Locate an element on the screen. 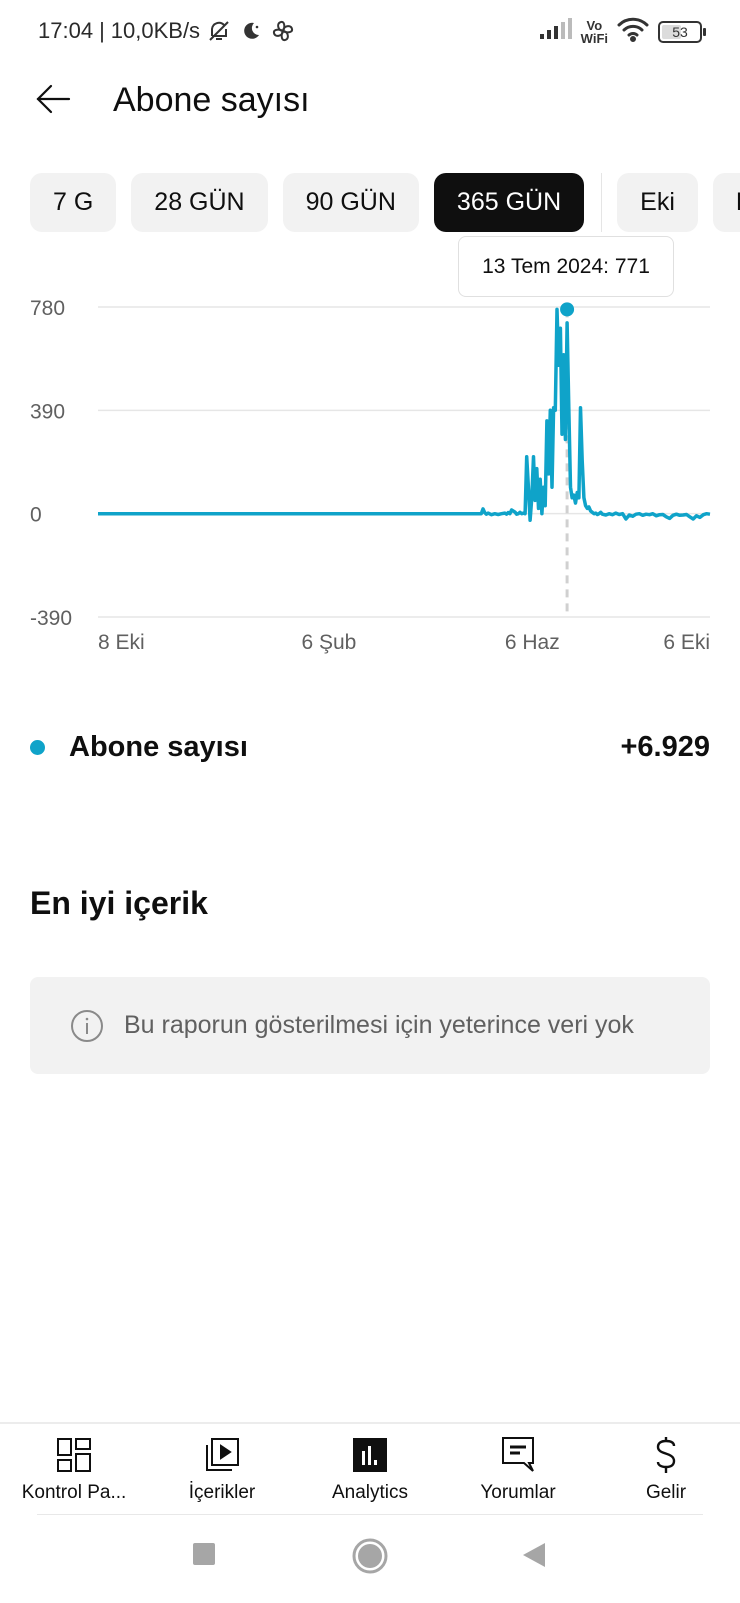 Image resolution: width=740 pixels, height=1603 pixels. chip-divider is located at coordinates (602, 202).